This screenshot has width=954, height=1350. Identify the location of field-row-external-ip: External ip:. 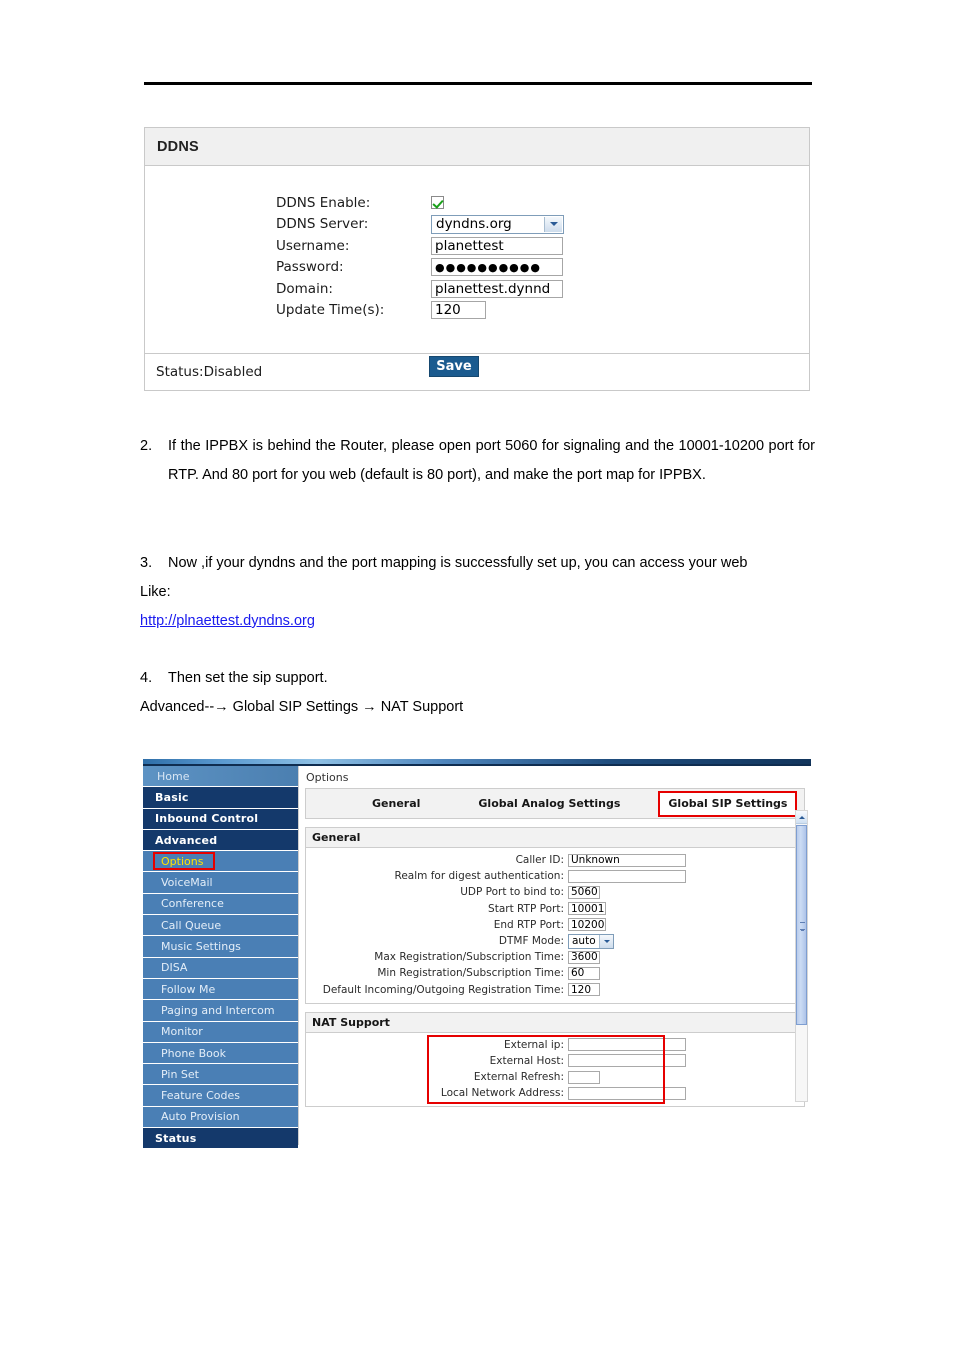
(555, 1045).